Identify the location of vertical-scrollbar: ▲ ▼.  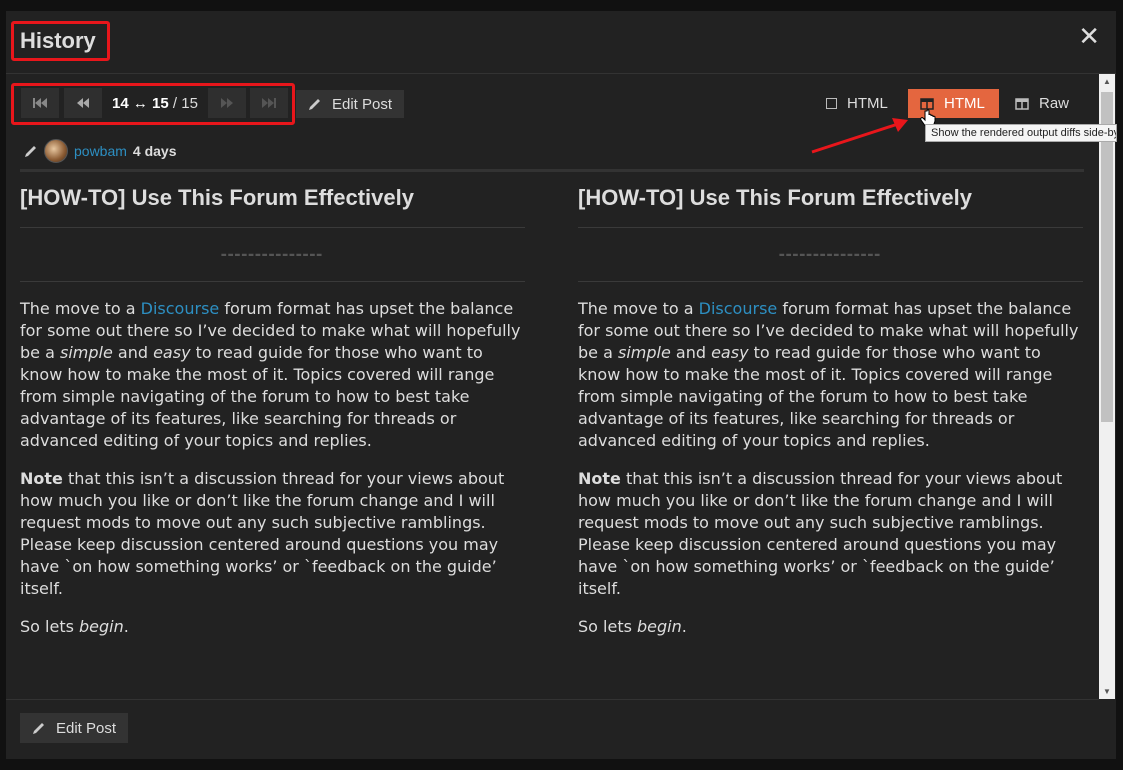
(1107, 386).